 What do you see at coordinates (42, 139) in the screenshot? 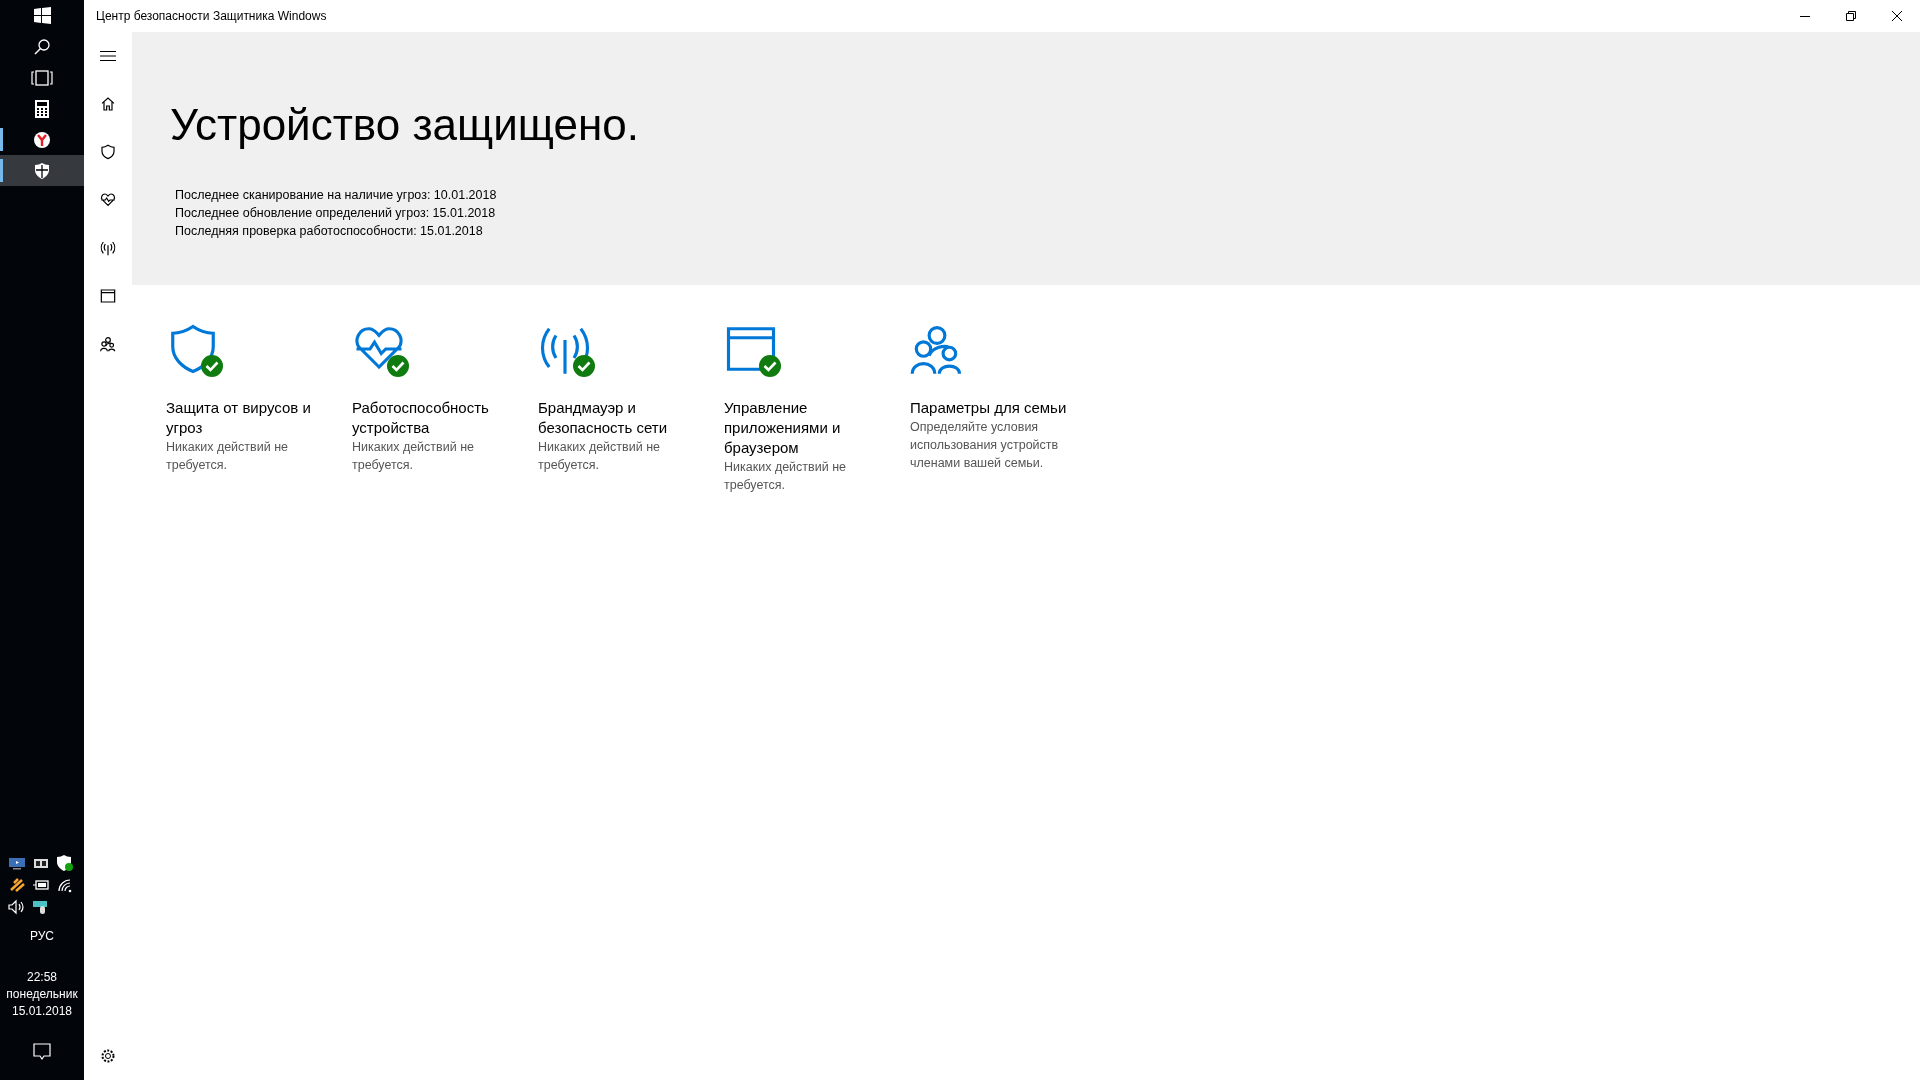
I see `browser-logo-icon` at bounding box center [42, 139].